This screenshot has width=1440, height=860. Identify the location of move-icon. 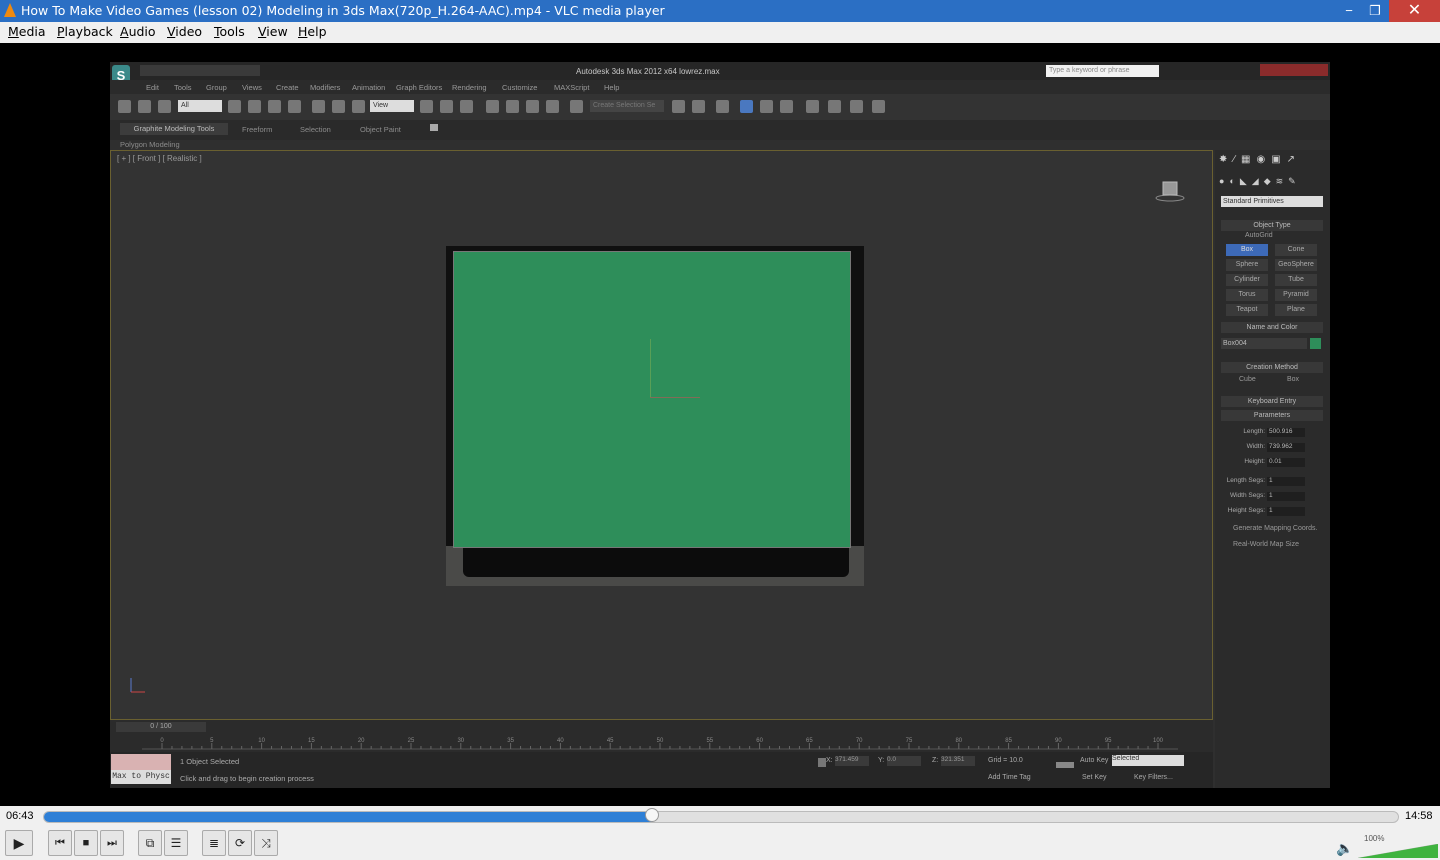
(318, 106).